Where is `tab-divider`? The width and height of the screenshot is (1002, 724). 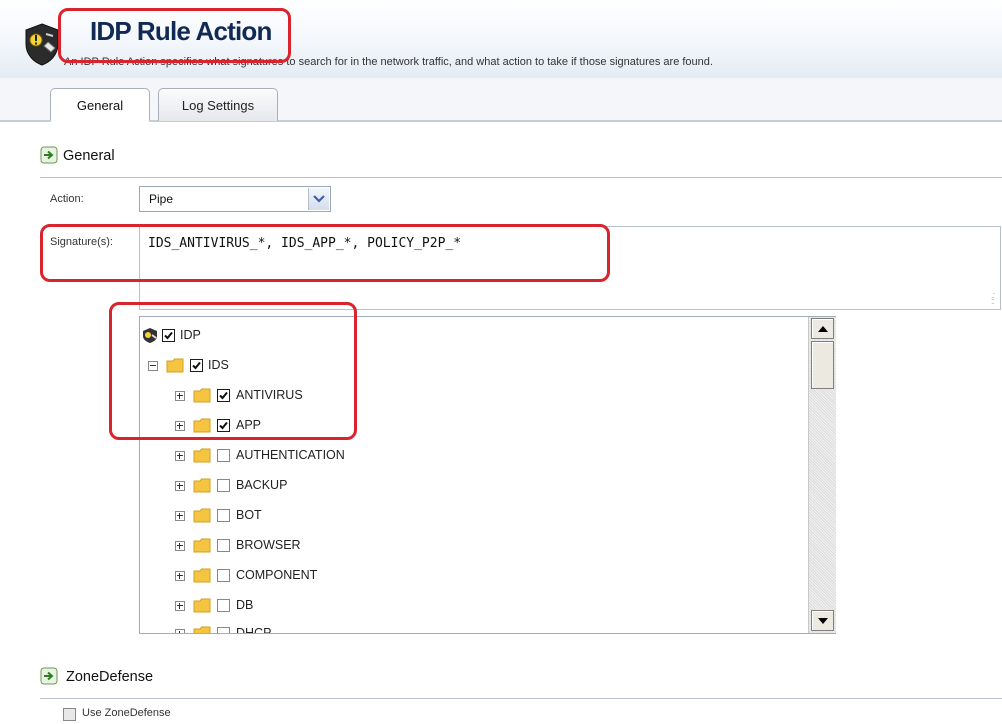 tab-divider is located at coordinates (501, 121).